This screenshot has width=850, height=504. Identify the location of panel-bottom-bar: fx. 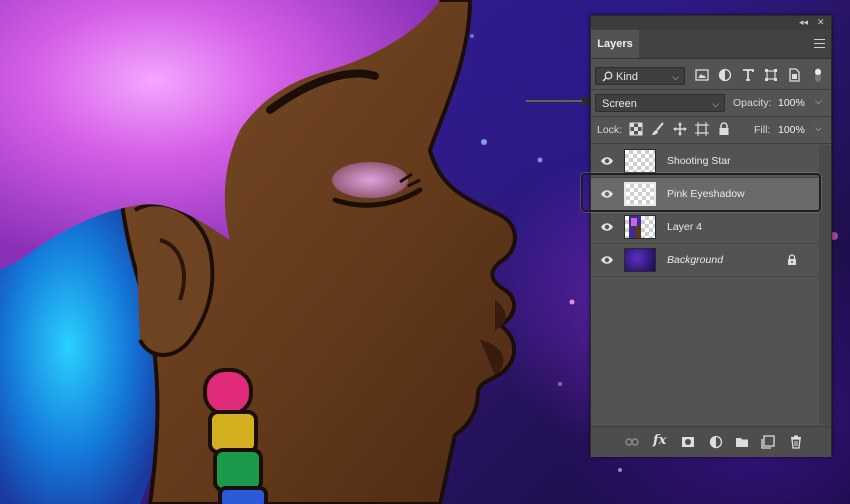
(711, 441).